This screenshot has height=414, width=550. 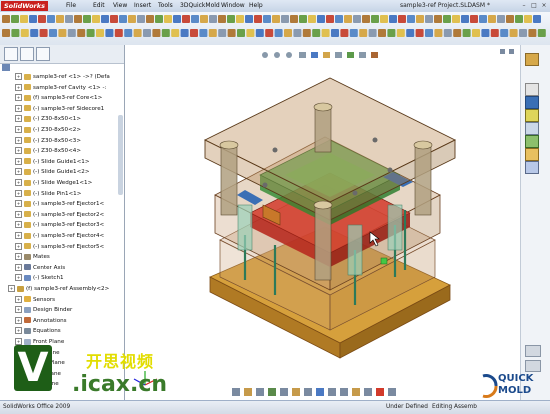 What do you see at coordinates (120, 6) in the screenshot?
I see `menu-view: View` at bounding box center [120, 6].